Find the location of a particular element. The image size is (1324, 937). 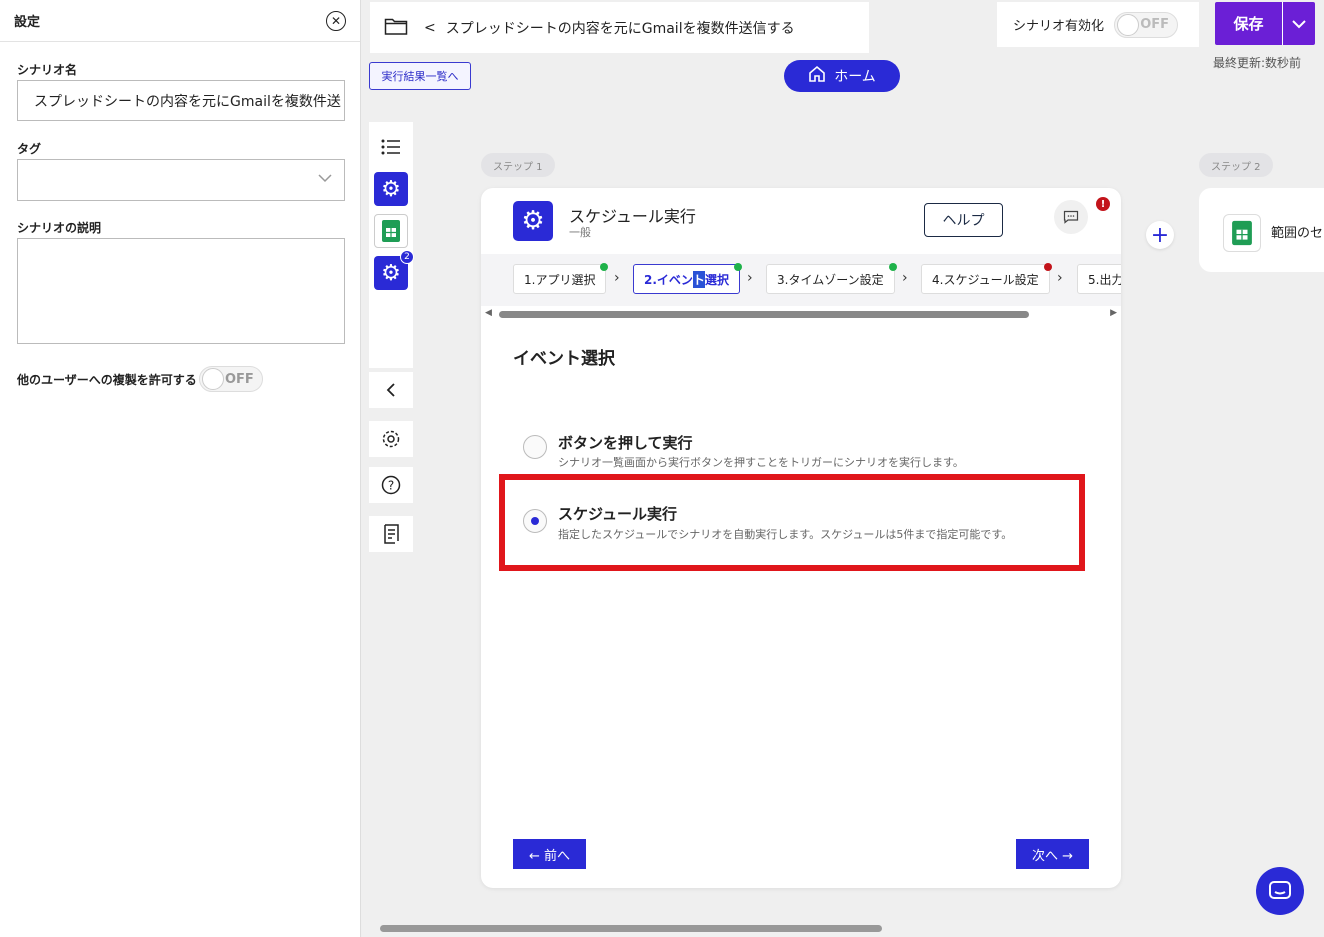

alert-icon: ! is located at coordinates (1103, 204).